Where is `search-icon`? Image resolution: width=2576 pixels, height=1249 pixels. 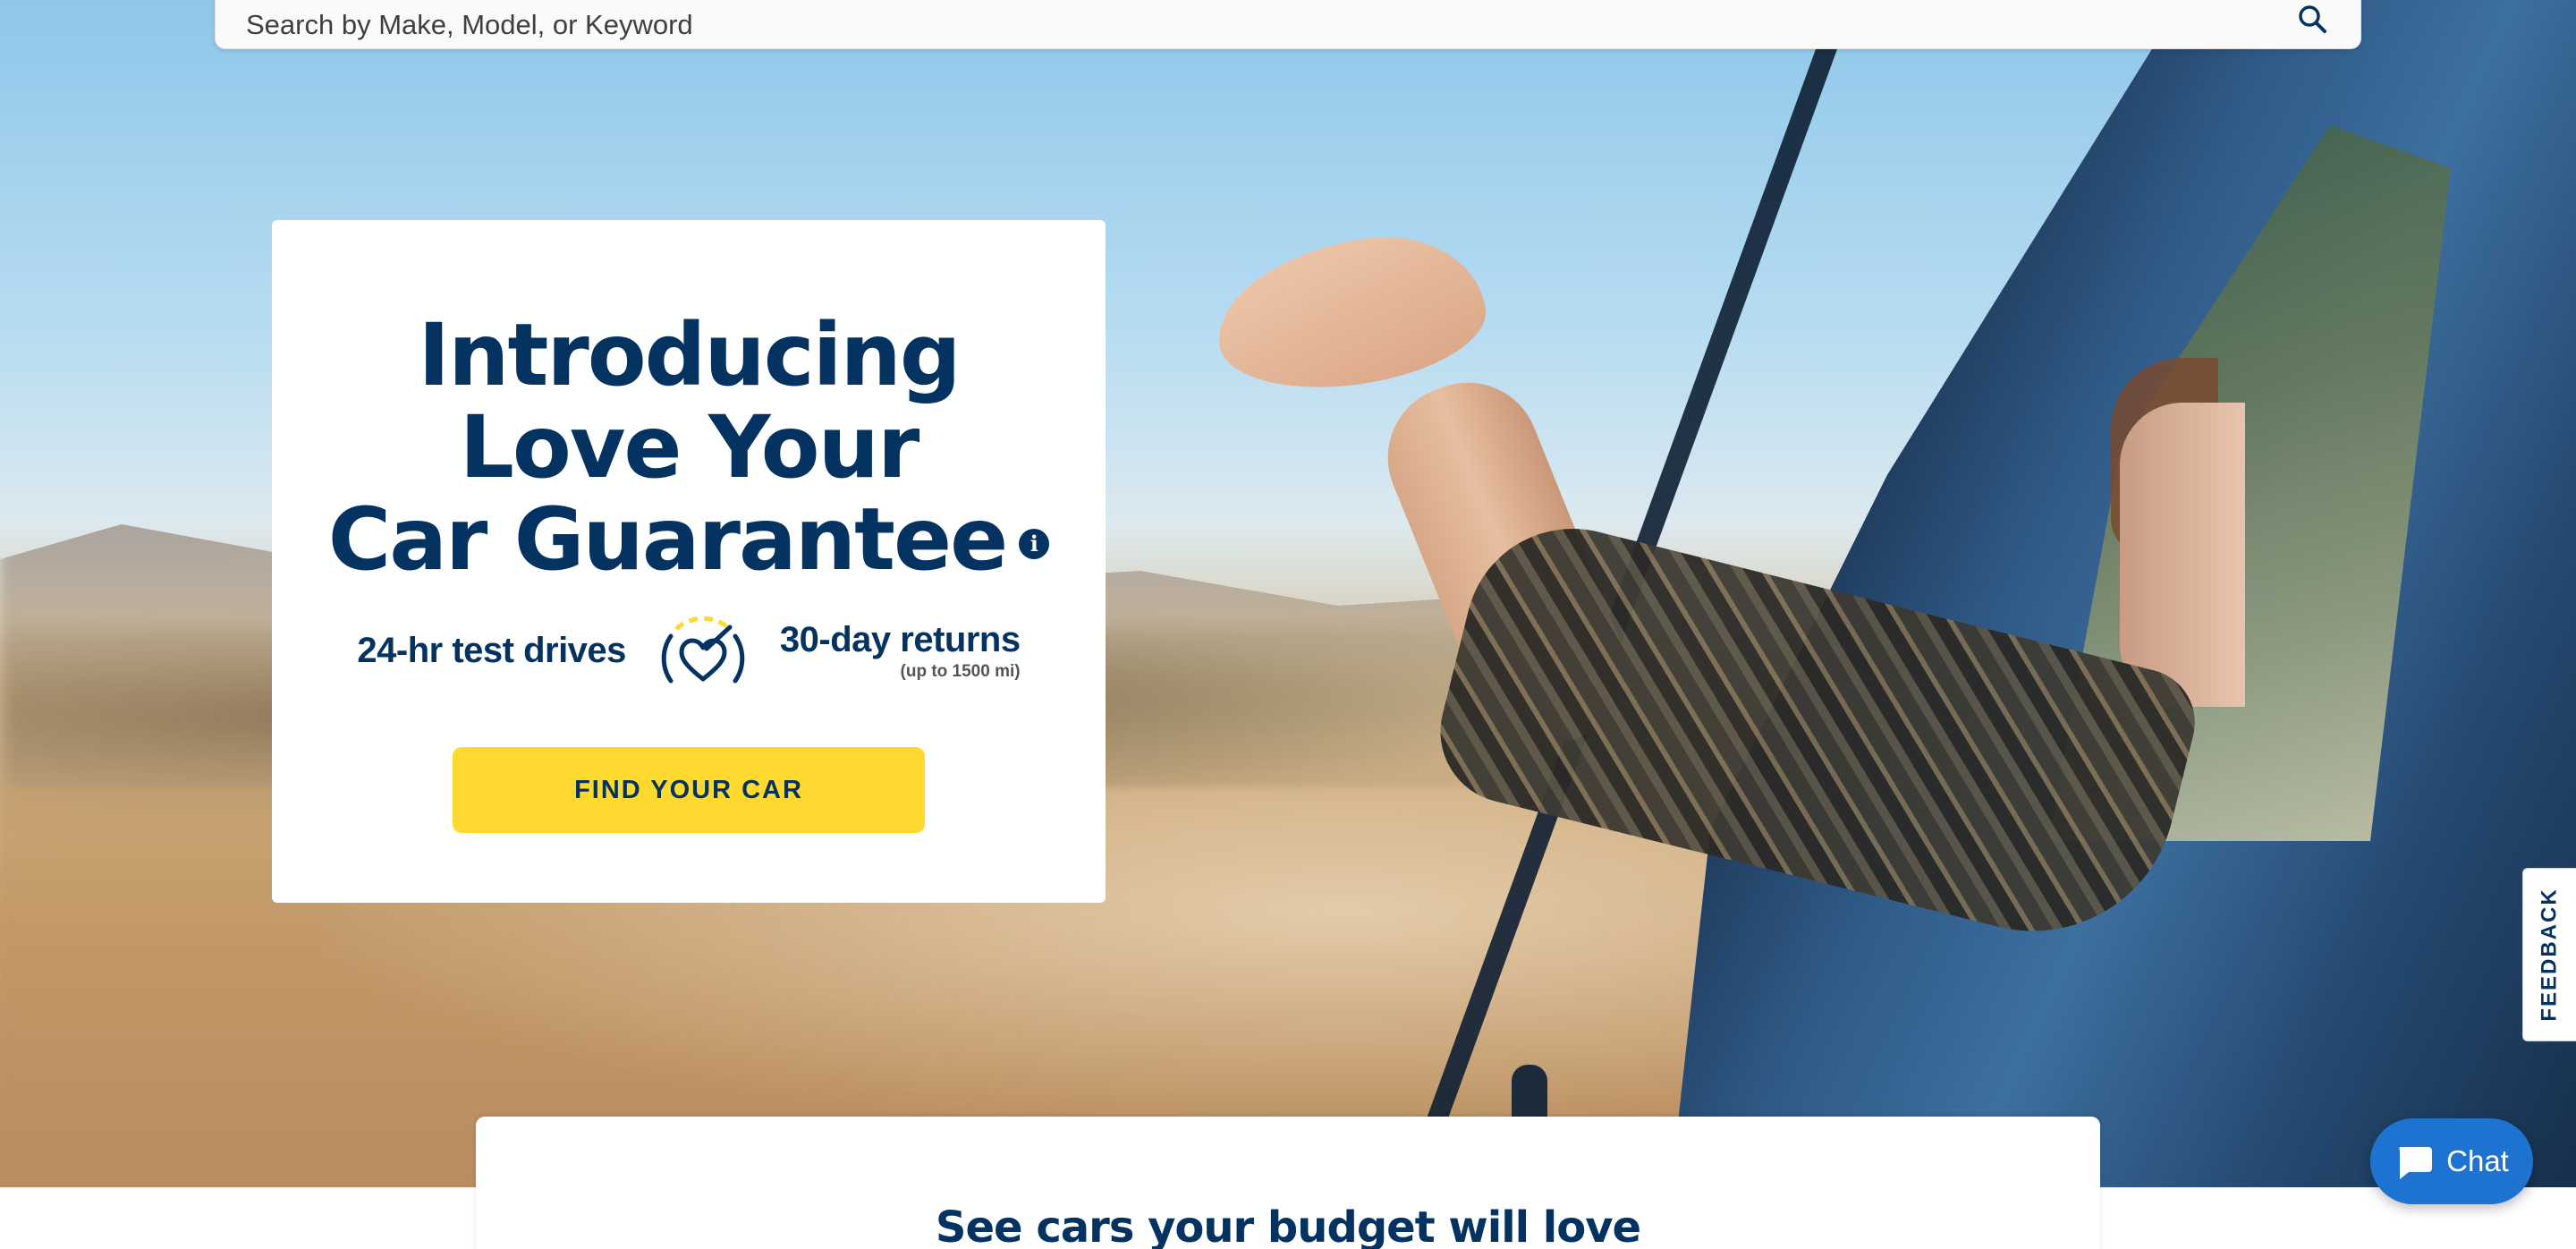
search-icon is located at coordinates (2312, 19).